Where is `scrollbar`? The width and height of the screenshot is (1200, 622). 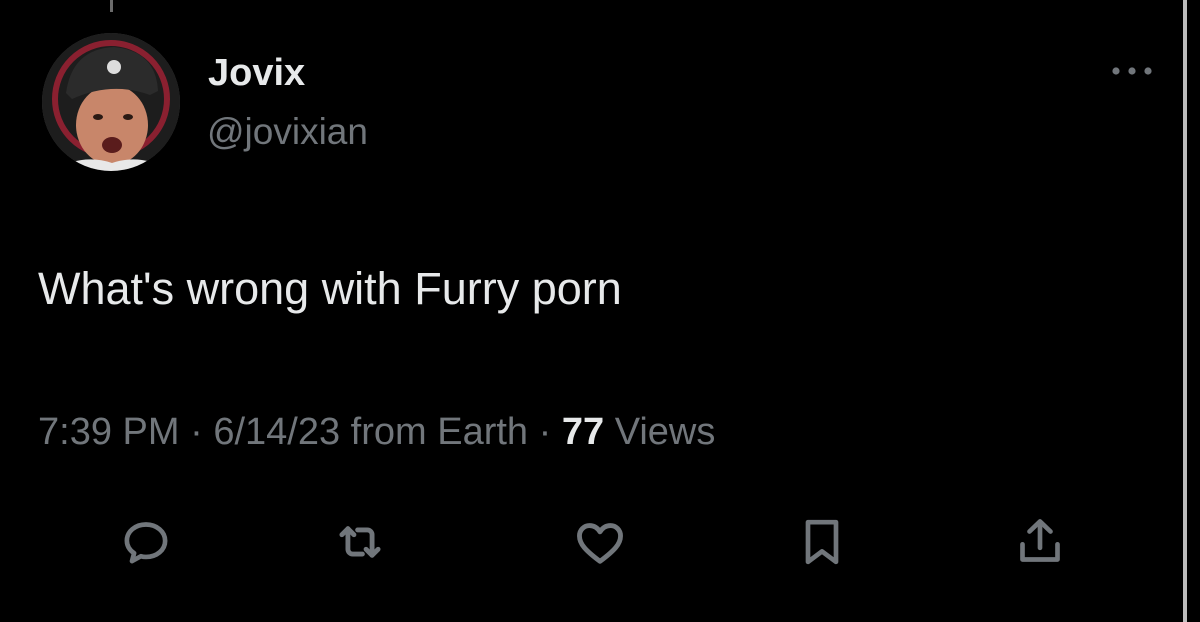
scrollbar is located at coordinates (1185, 311).